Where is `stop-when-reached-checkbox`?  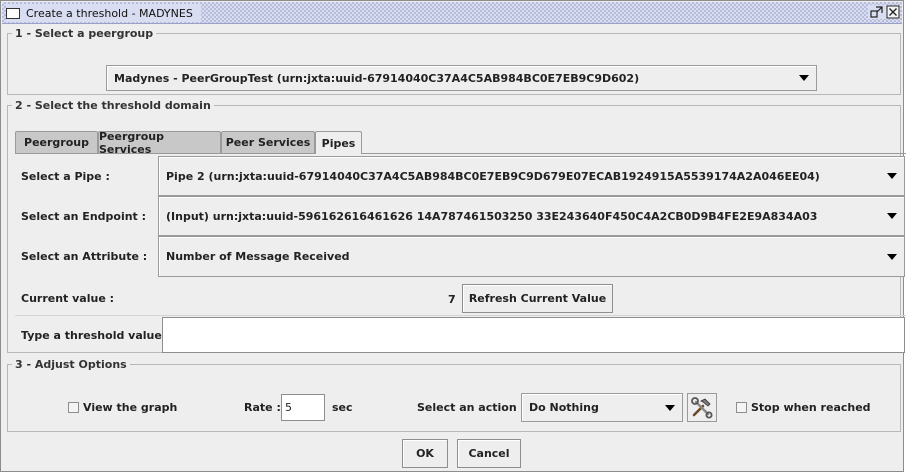
stop-when-reached-checkbox is located at coordinates (741, 407).